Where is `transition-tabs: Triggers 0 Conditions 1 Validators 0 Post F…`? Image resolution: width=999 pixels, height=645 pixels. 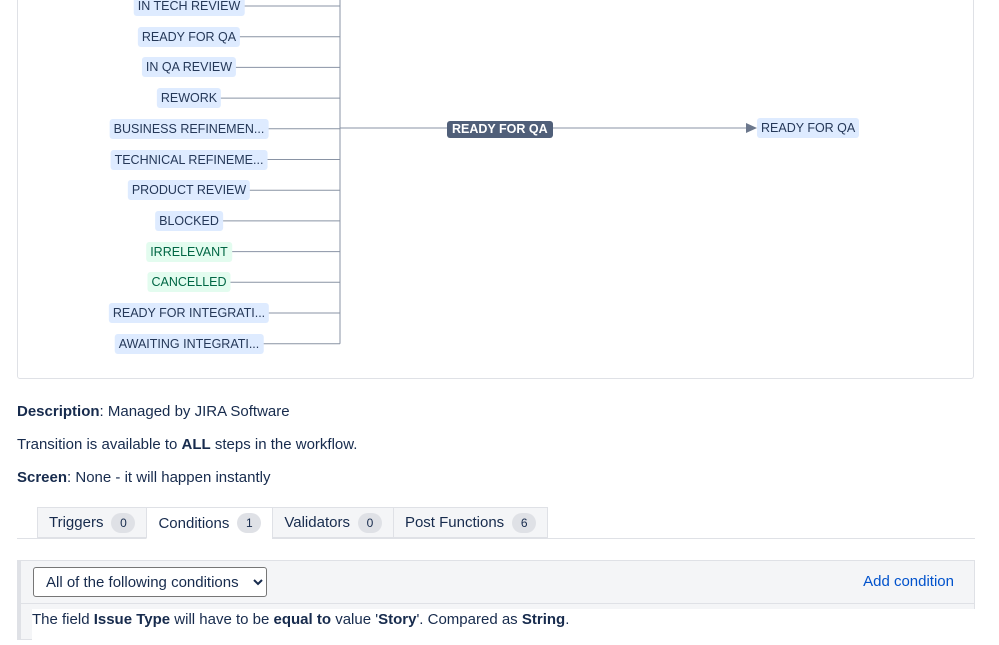 transition-tabs: Triggers 0 Conditions 1 Validators 0 Post F… is located at coordinates (293, 523).